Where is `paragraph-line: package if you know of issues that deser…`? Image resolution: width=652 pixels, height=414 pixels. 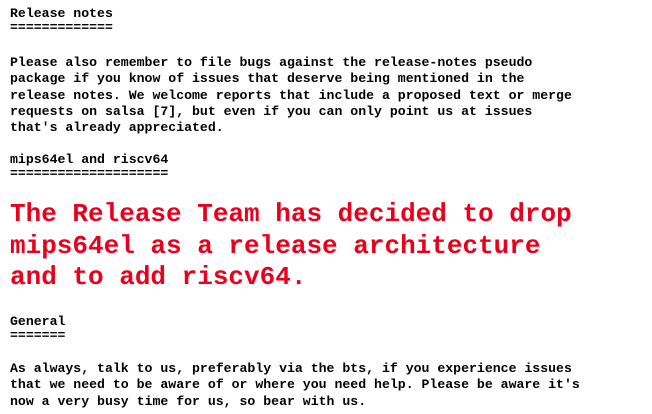 paragraph-line: package if you know of issues that deser… is located at coordinates (267, 79).